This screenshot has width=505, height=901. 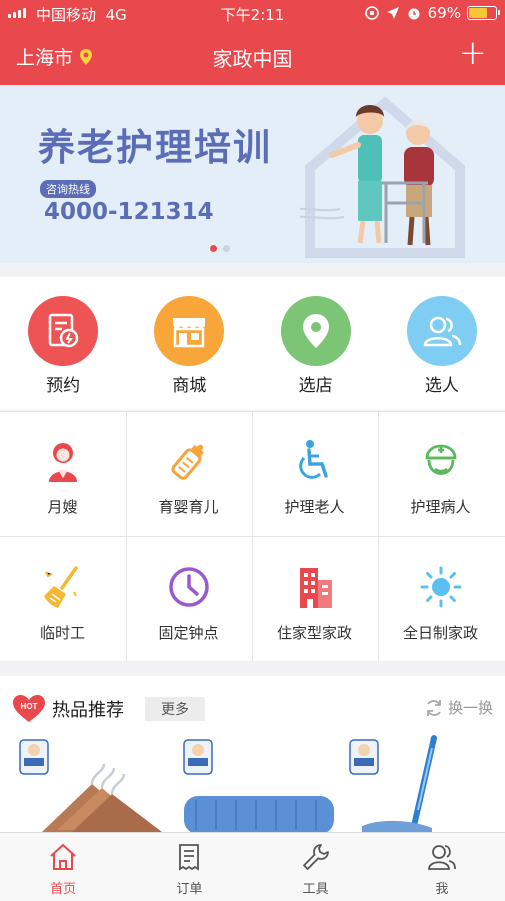 I want to click on action-select-person: 选人, so click(x=442, y=343).